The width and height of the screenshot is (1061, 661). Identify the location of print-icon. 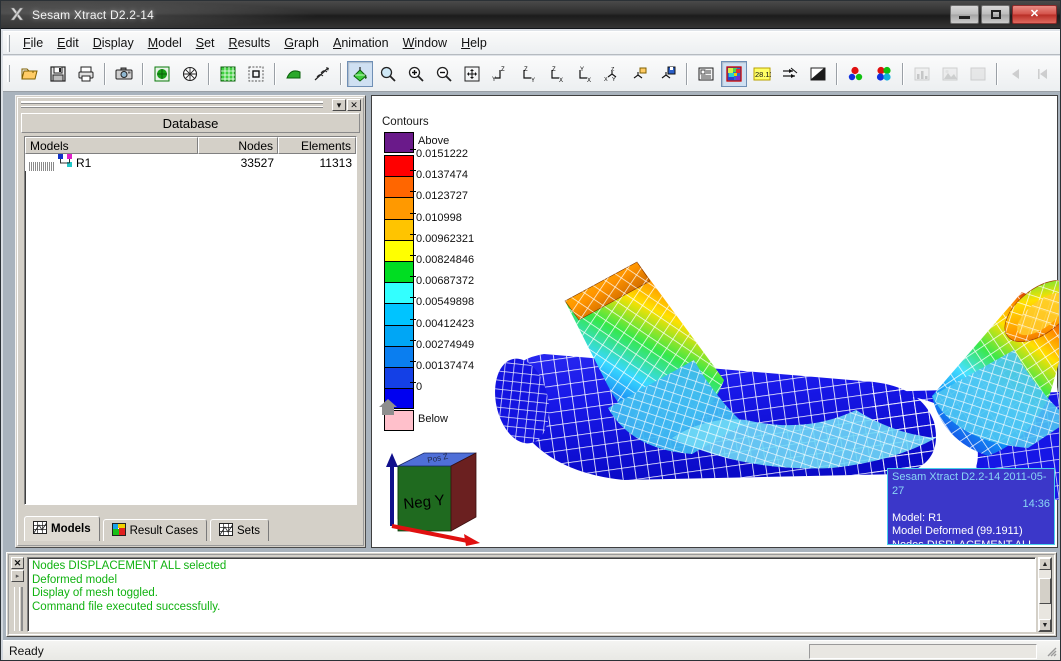
(86, 74).